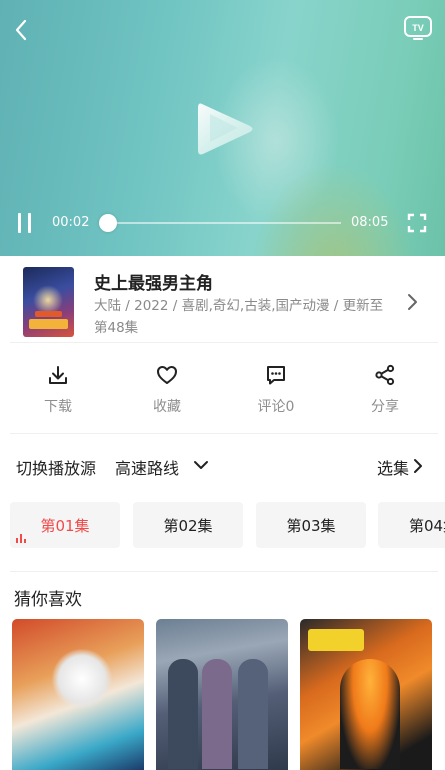 Image resolution: width=445 pixels, height=770 pixels. Describe the element at coordinates (25, 223) in the screenshot. I see `pause-button` at that location.